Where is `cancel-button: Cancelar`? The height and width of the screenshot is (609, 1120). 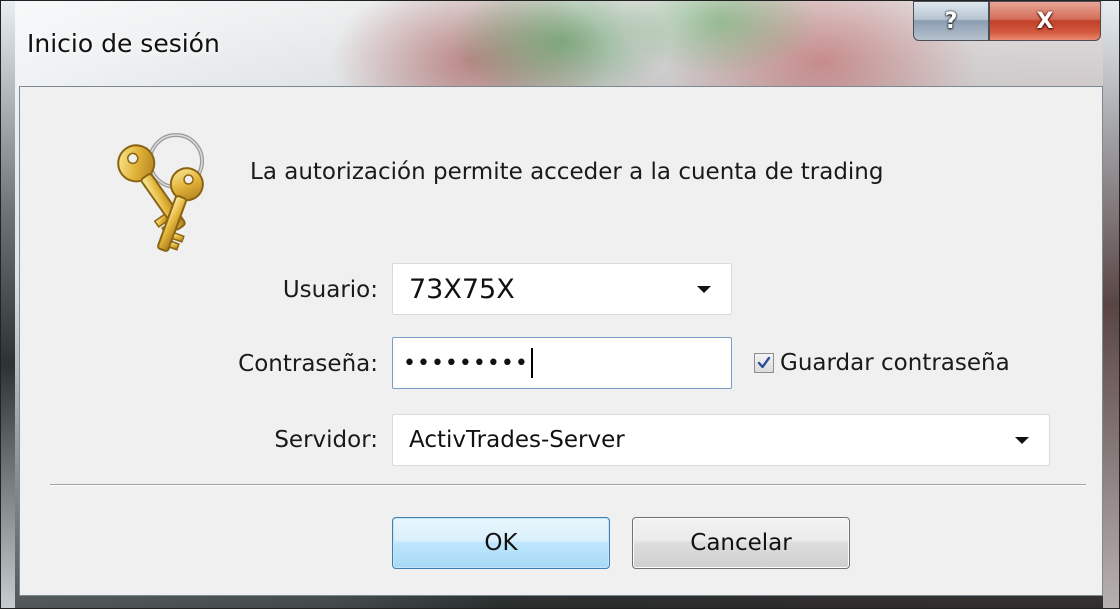 cancel-button: Cancelar is located at coordinates (741, 543).